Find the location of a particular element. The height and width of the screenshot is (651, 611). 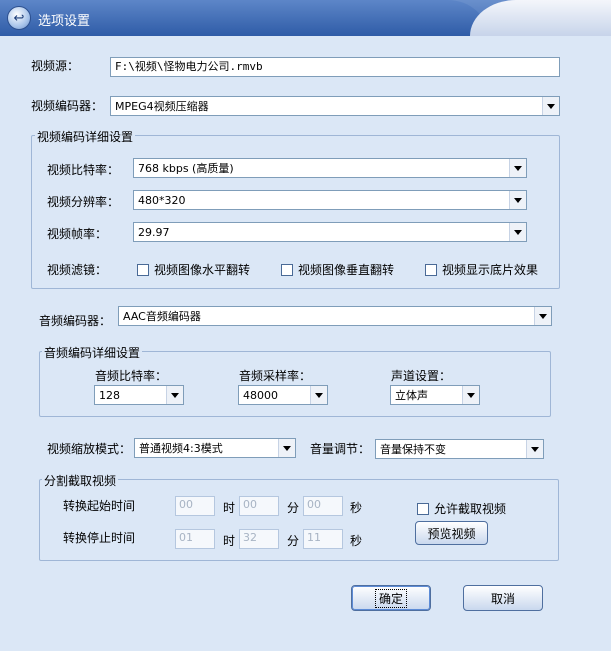

video-detail-title: 视频编码详细设置 is located at coordinates (85, 136).